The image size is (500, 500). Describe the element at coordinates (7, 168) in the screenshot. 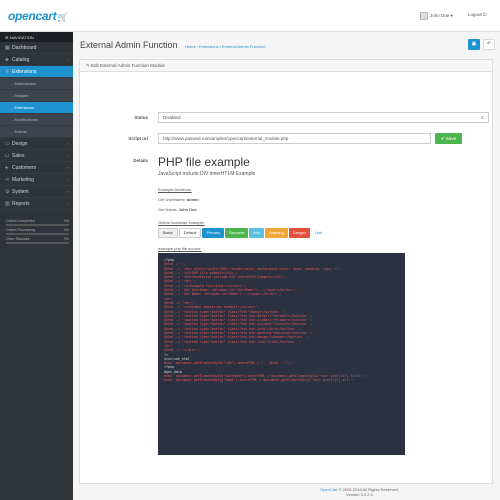

I see `user-icon: ●` at that location.